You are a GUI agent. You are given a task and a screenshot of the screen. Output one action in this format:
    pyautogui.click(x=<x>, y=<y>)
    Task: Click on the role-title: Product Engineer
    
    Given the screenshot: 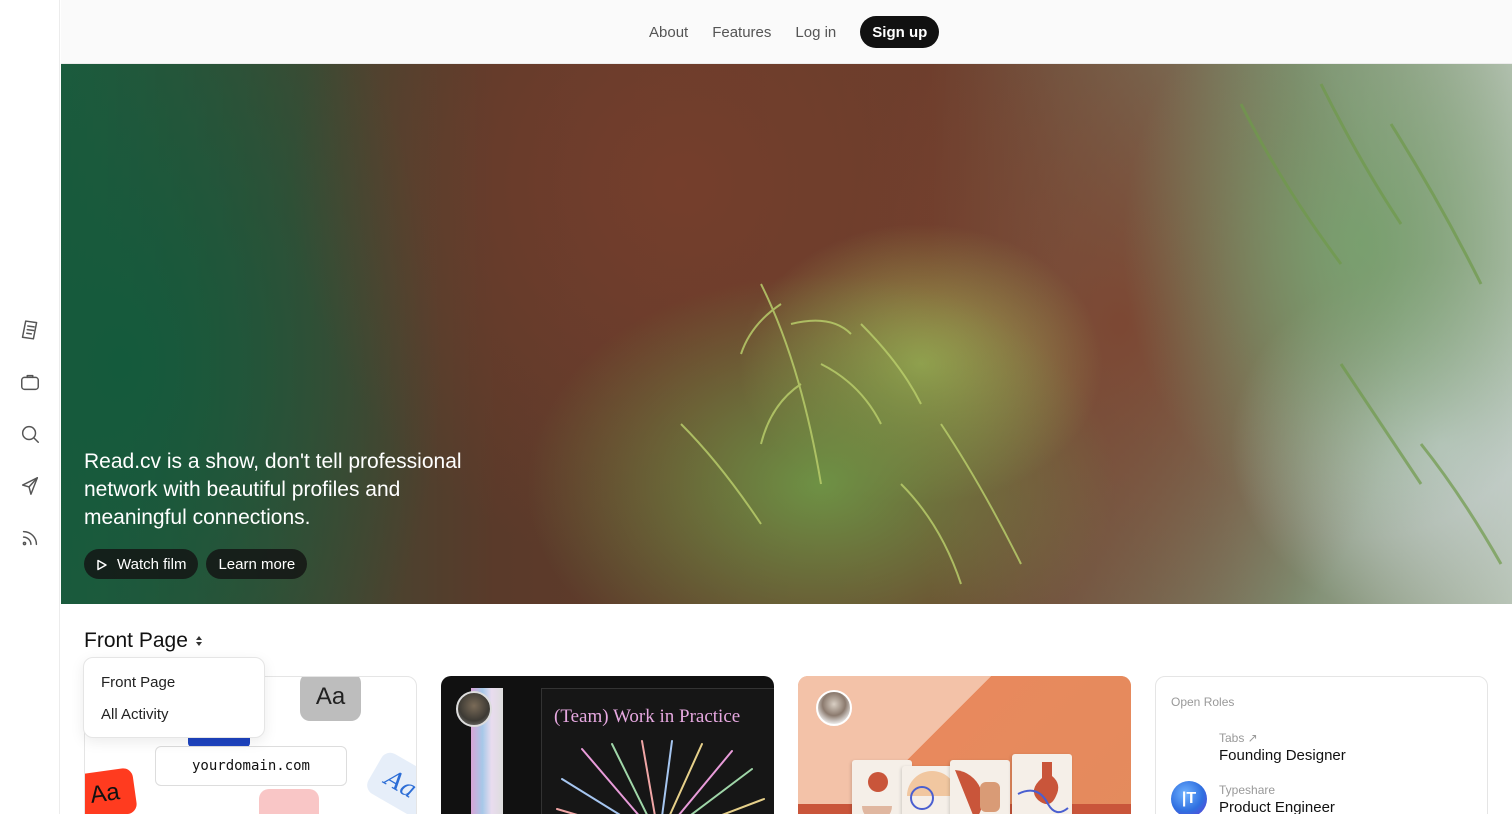 What is the action you would take?
    pyautogui.click(x=1277, y=806)
    